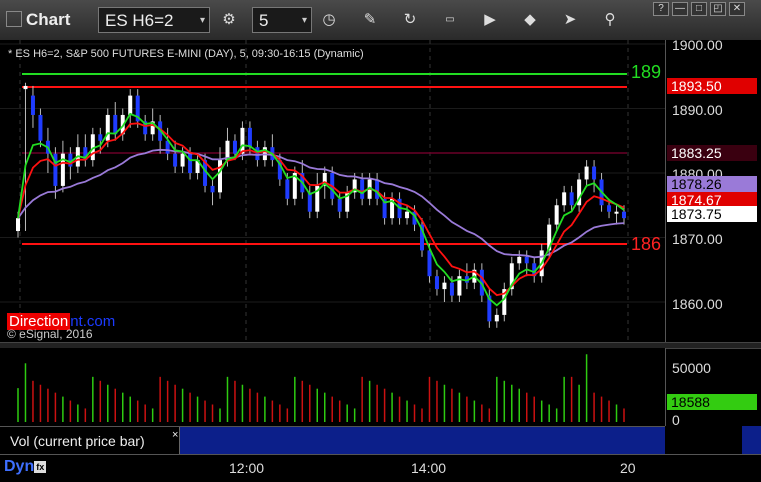 This screenshot has width=761, height=482. Describe the element at coordinates (699, 9) in the screenshot. I see `maximize-button: □` at that location.